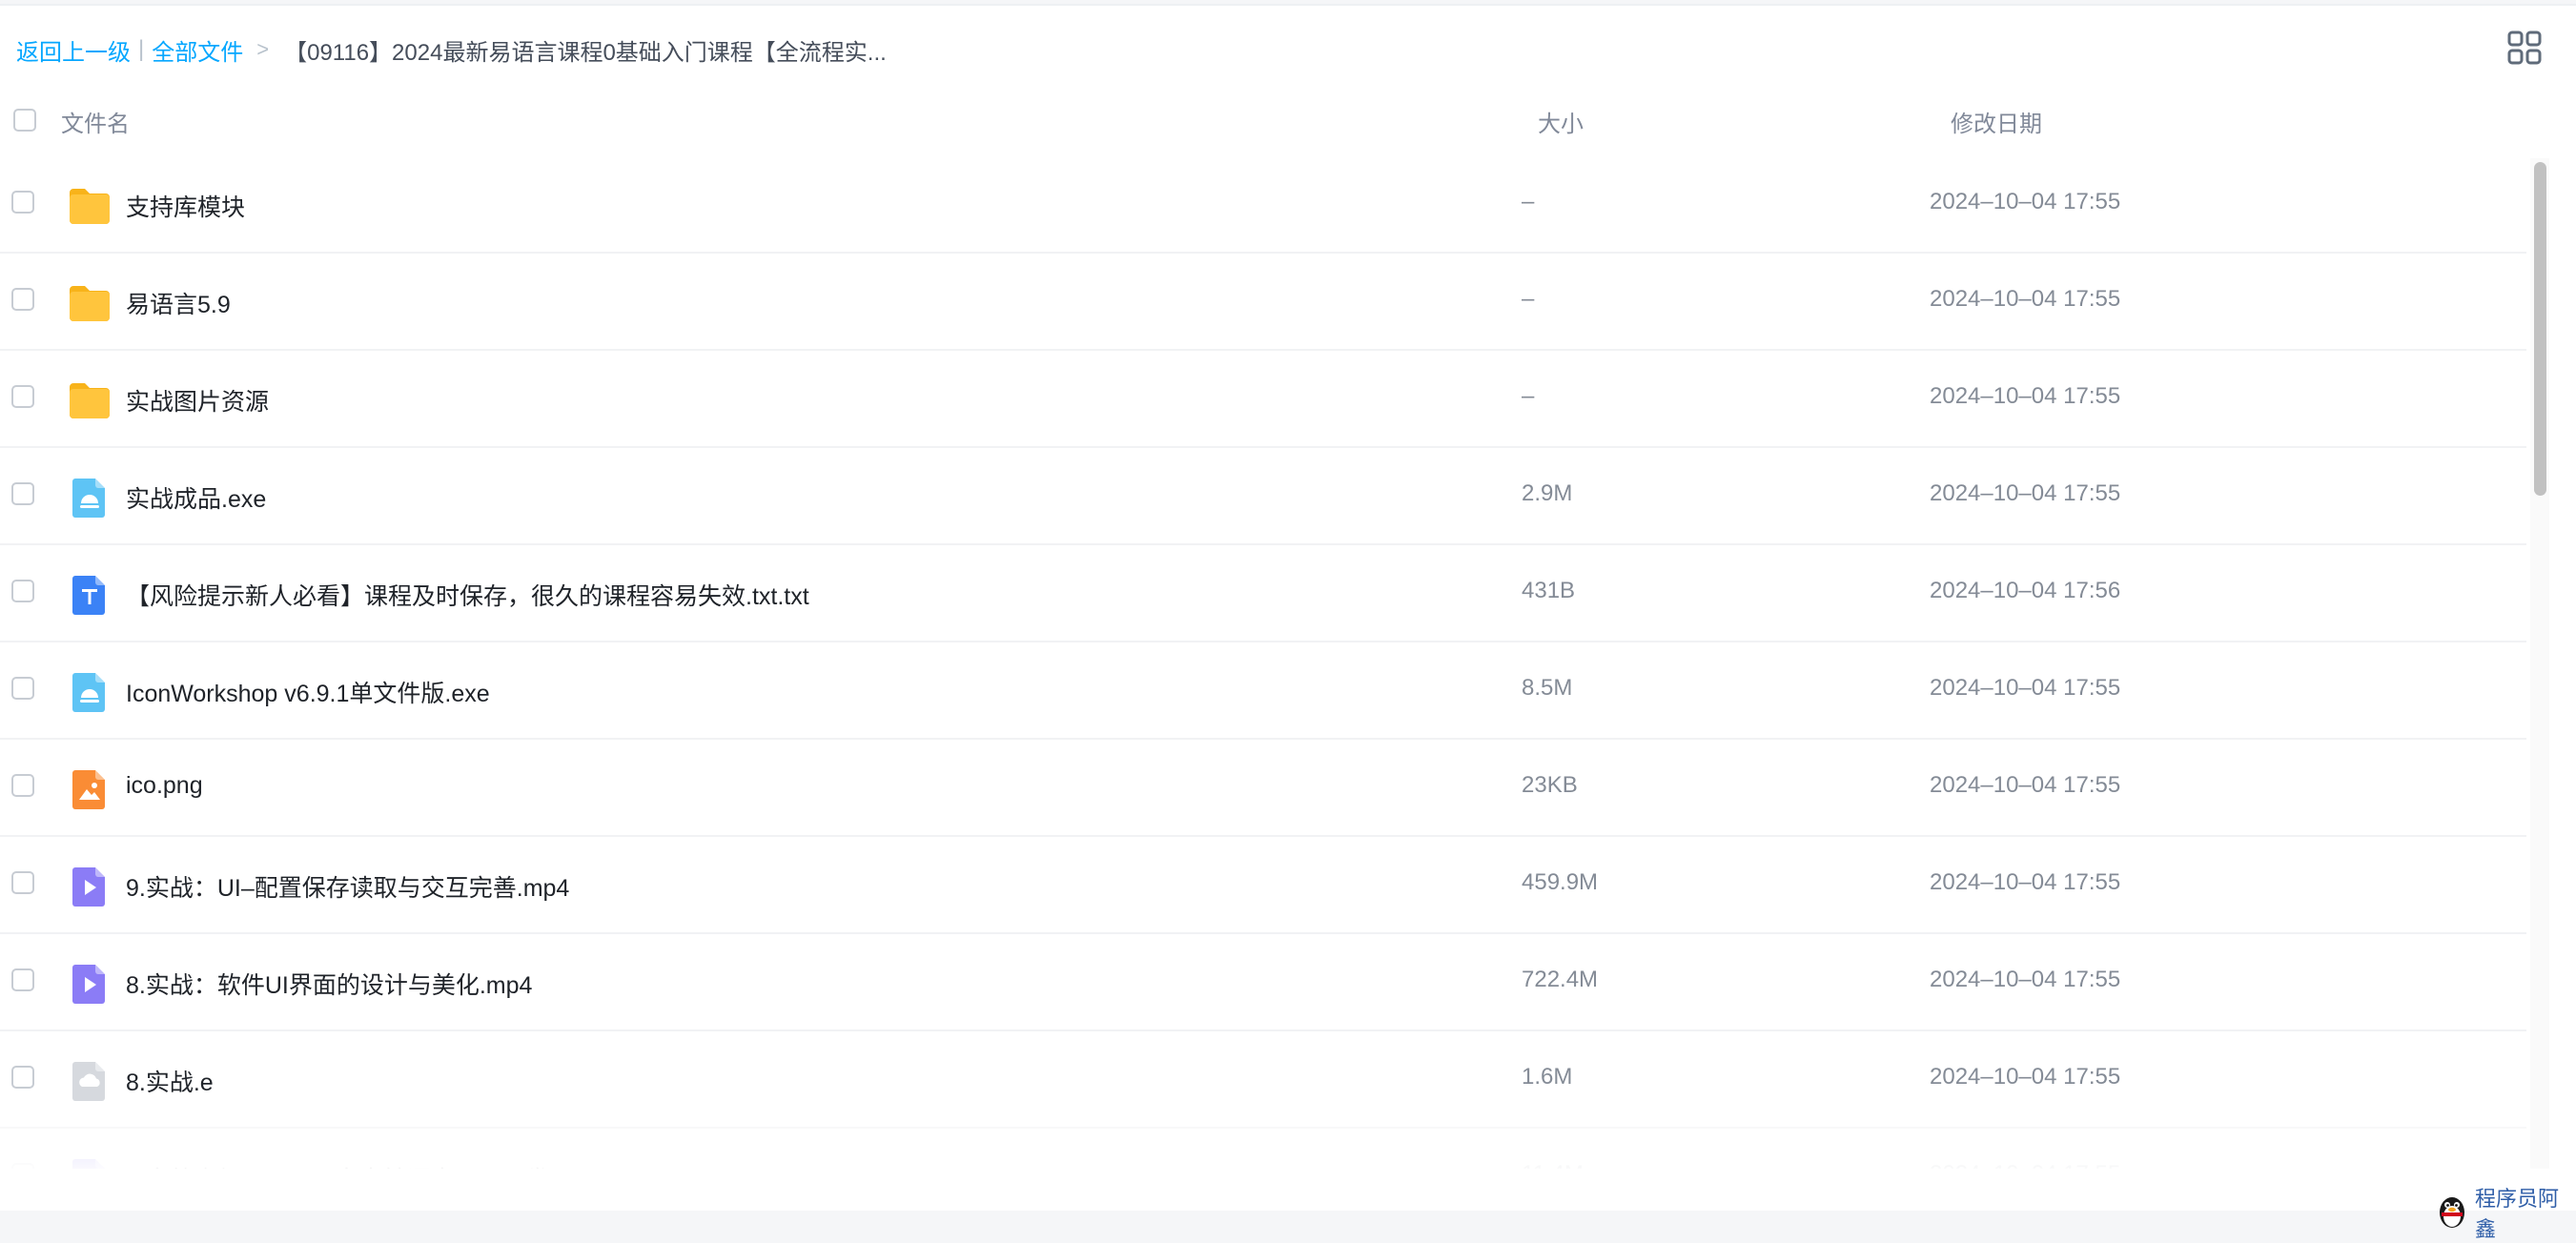 This screenshot has height=1243, width=2576. What do you see at coordinates (89, 789) in the screenshot?
I see `image-file-icon` at bounding box center [89, 789].